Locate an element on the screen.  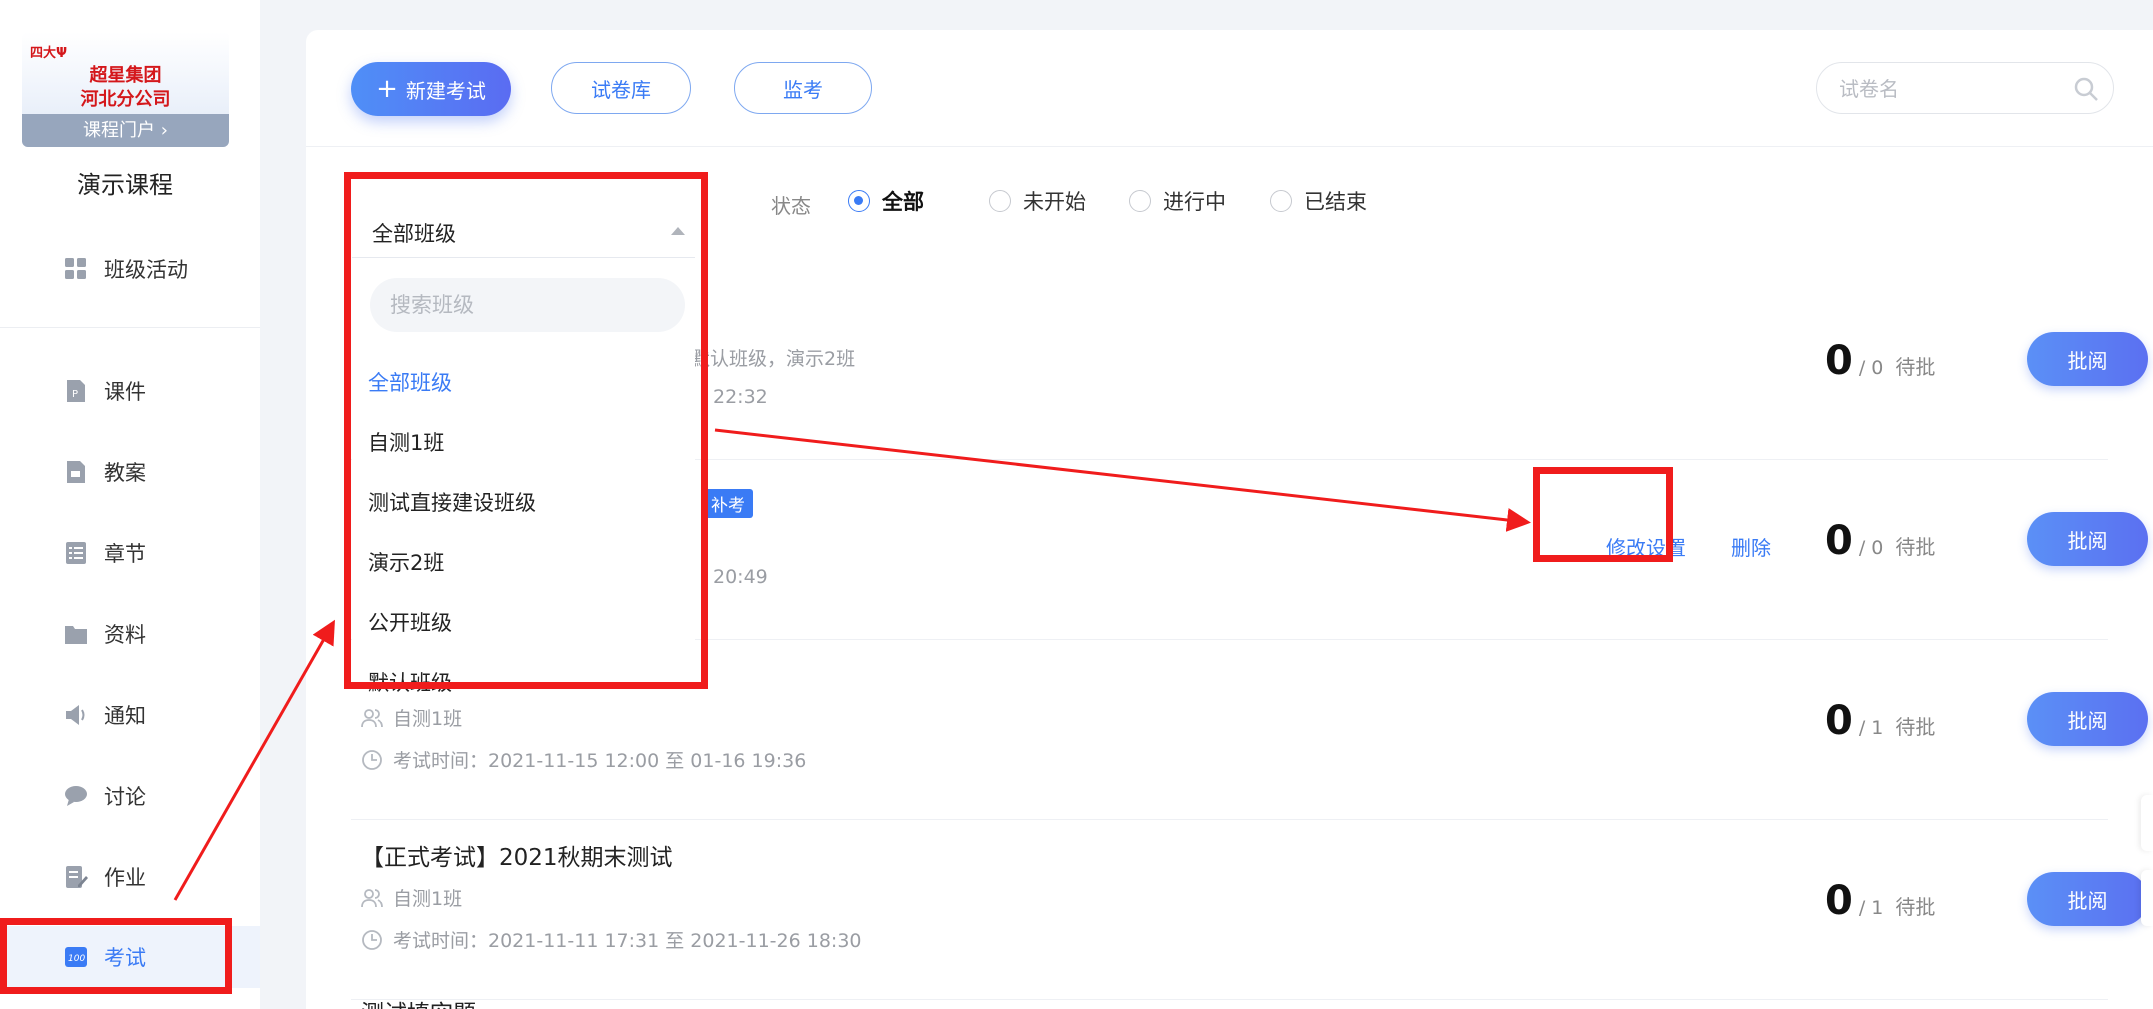
annotation-box-exam-nav is located at coordinates (116, 956).